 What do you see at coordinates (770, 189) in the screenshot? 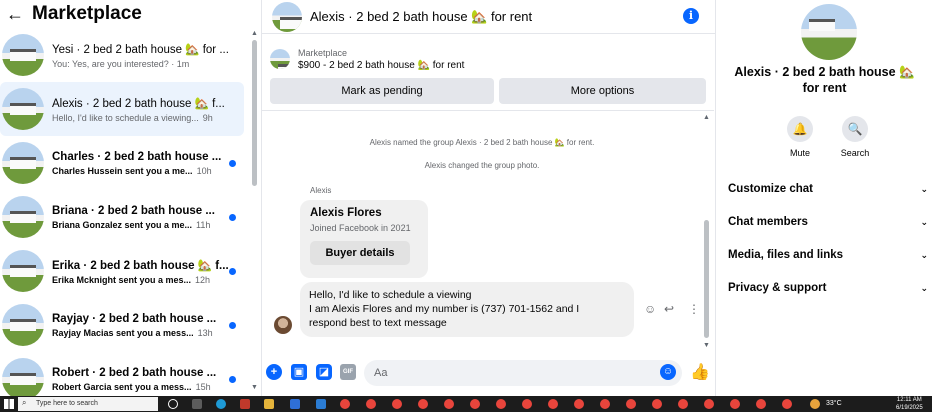
I see `section-label: Customize chat` at bounding box center [770, 189].